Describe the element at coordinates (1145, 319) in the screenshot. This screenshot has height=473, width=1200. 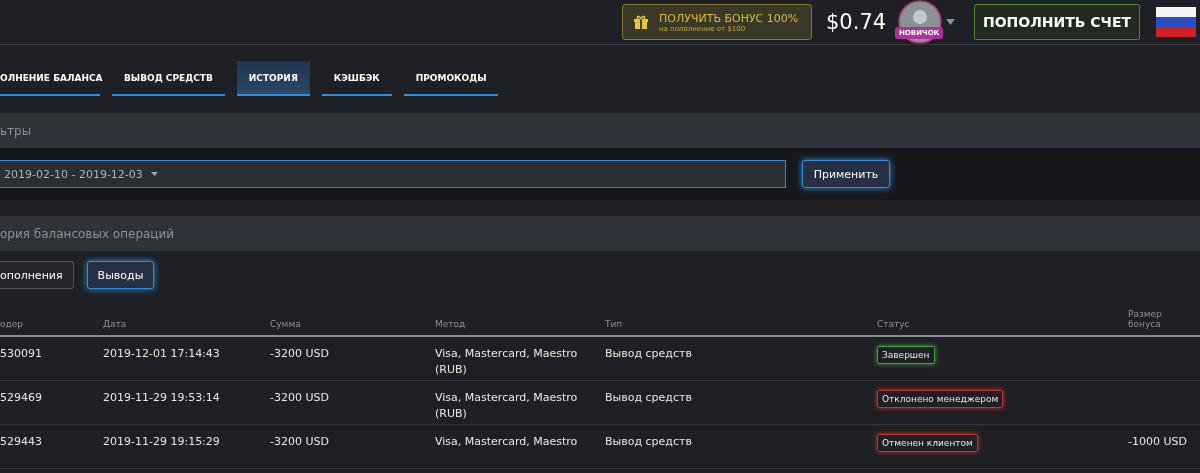
I see `column-header: Размер бонуса` at that location.